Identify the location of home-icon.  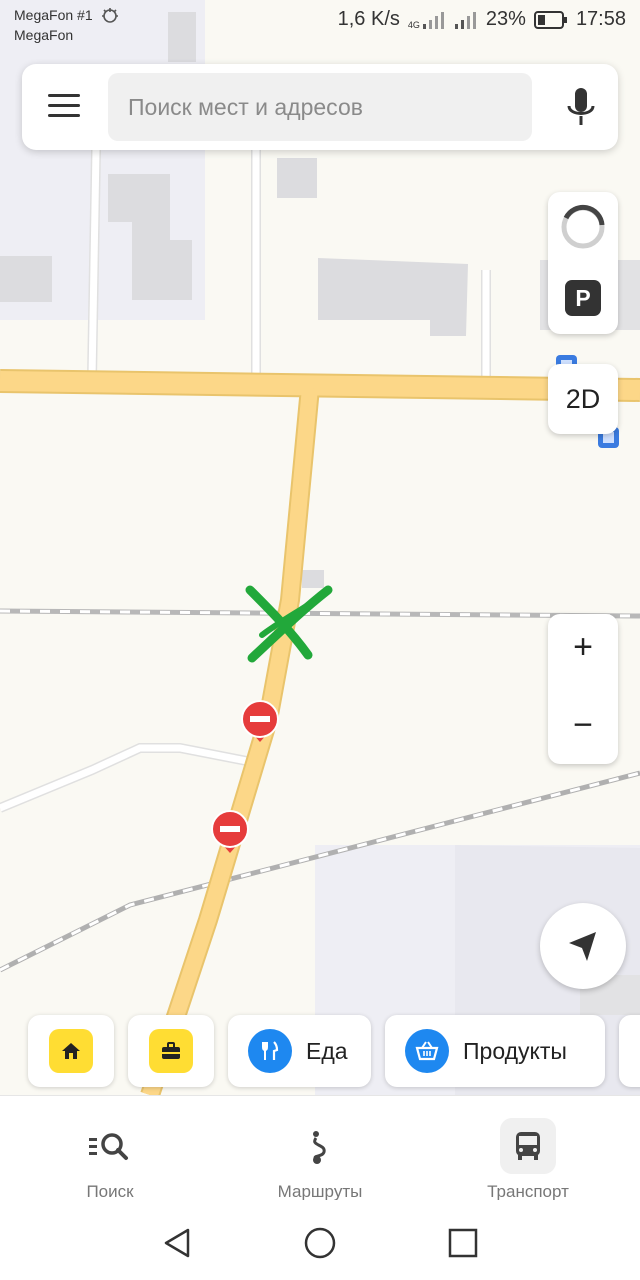
(71, 1051).